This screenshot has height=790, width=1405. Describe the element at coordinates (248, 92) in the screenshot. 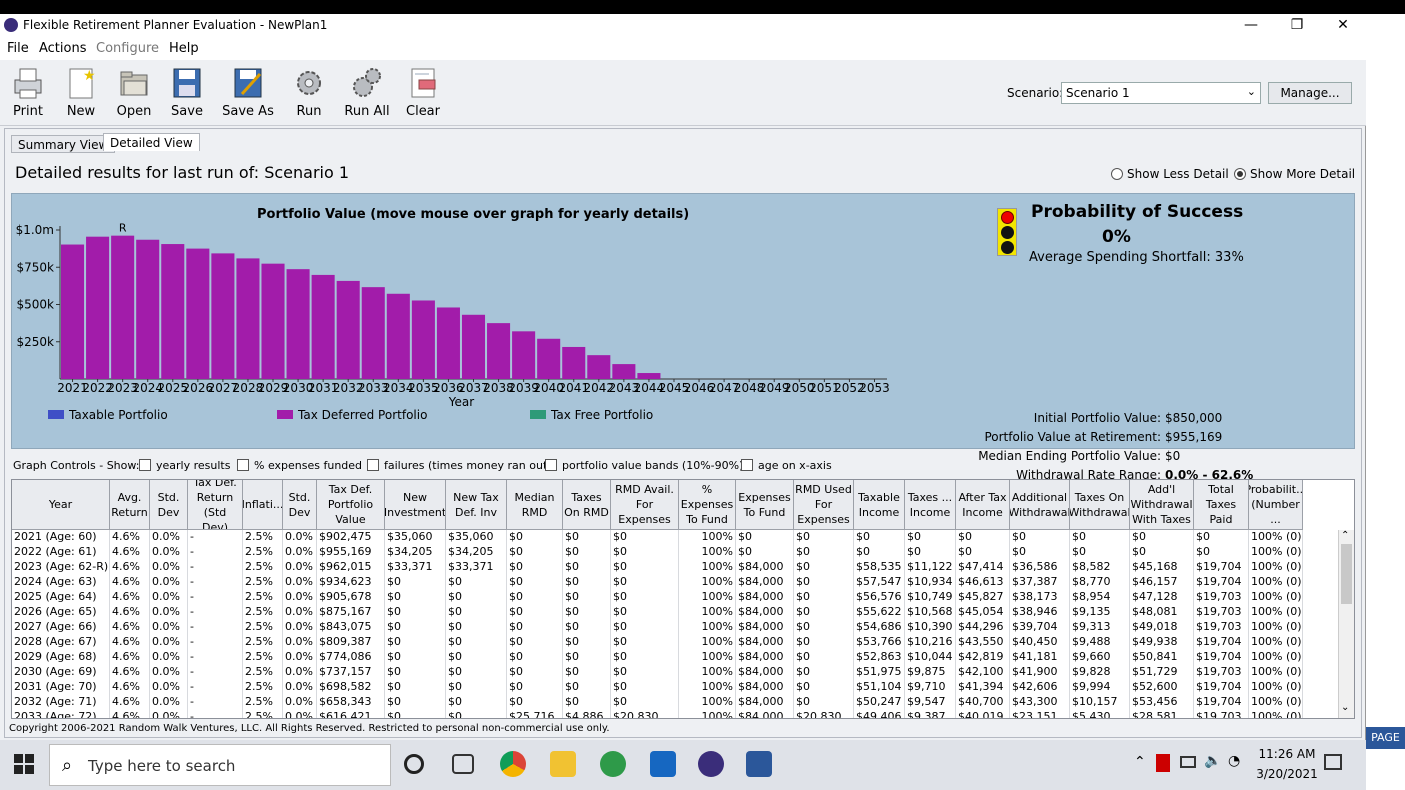

I see `save-as-button: Save As` at that location.